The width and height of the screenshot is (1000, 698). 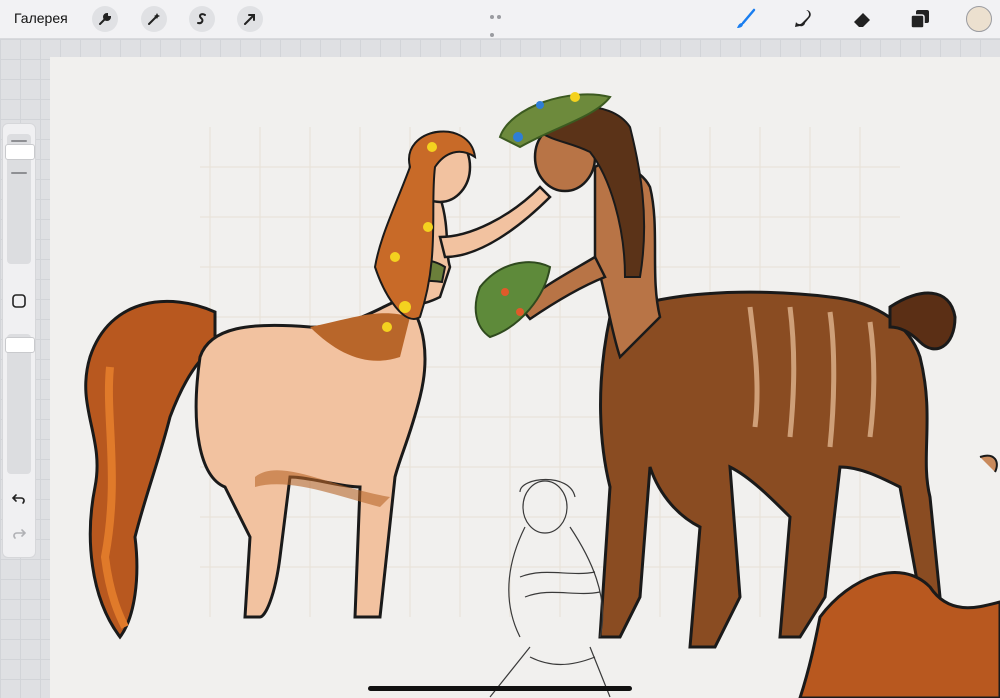 I want to click on eraser-icon, so click(x=862, y=19).